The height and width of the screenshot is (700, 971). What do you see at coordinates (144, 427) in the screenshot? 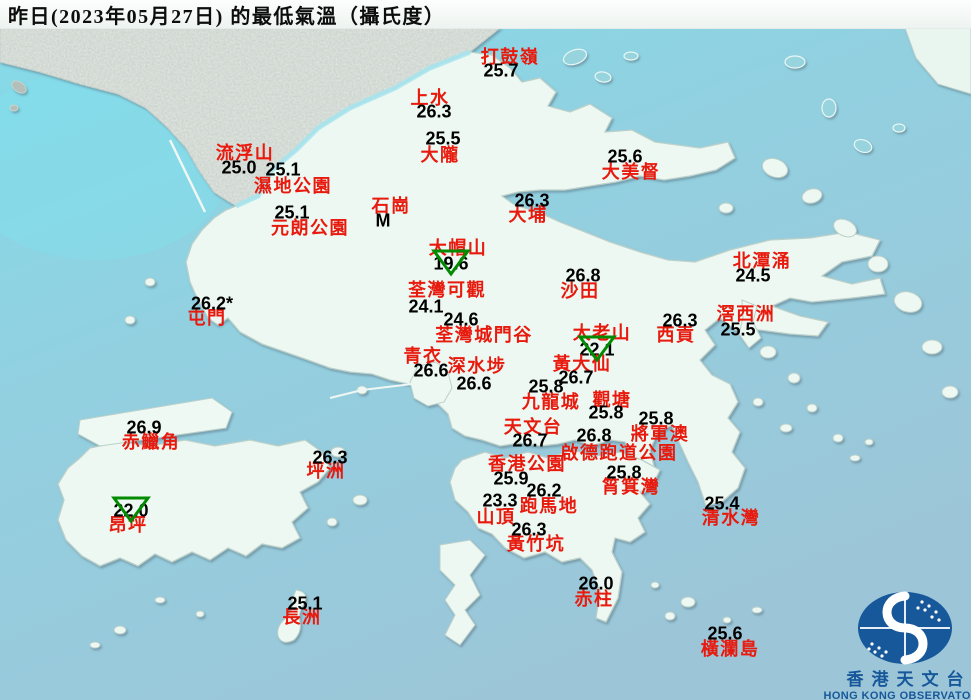
I see `station-value-label: 26.9` at bounding box center [144, 427].